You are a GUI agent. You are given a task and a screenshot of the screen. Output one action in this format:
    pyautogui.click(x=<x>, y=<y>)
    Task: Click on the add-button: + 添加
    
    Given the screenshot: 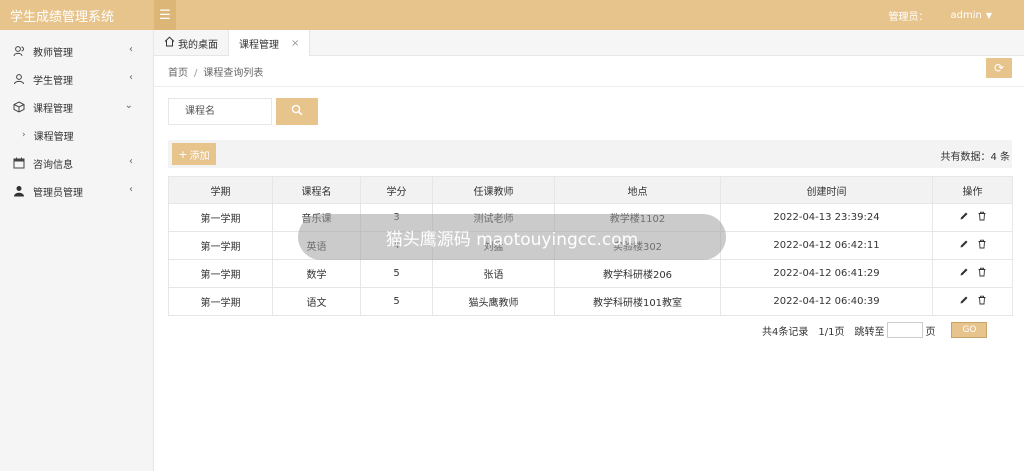 What is the action you would take?
    pyautogui.click(x=194, y=154)
    